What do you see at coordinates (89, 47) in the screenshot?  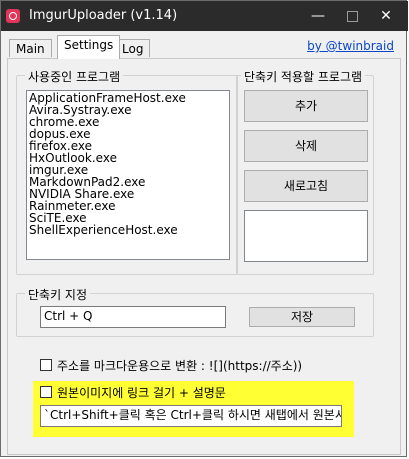 I see `tab-settings: Settings` at bounding box center [89, 47].